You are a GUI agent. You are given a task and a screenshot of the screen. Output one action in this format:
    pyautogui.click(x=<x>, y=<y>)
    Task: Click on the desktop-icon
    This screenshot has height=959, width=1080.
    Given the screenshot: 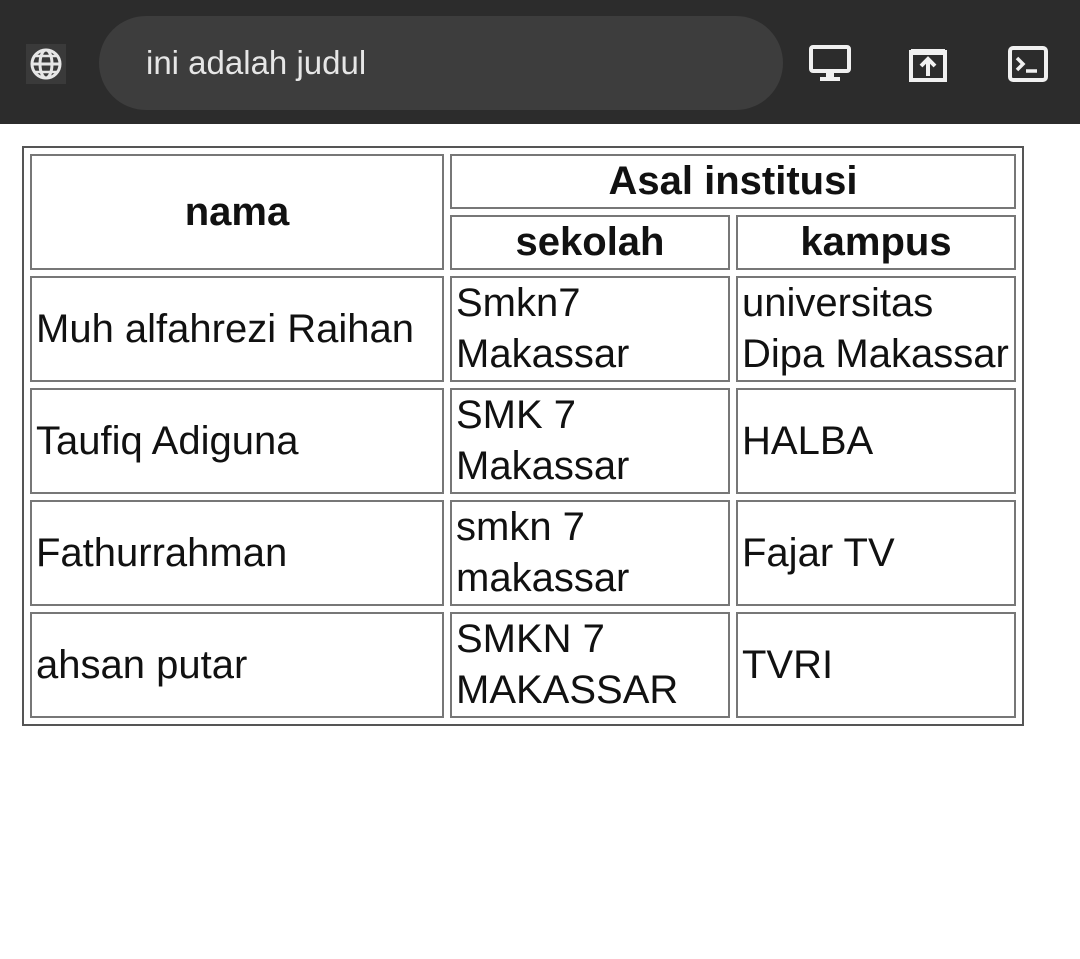 What is the action you would take?
    pyautogui.click(x=830, y=64)
    